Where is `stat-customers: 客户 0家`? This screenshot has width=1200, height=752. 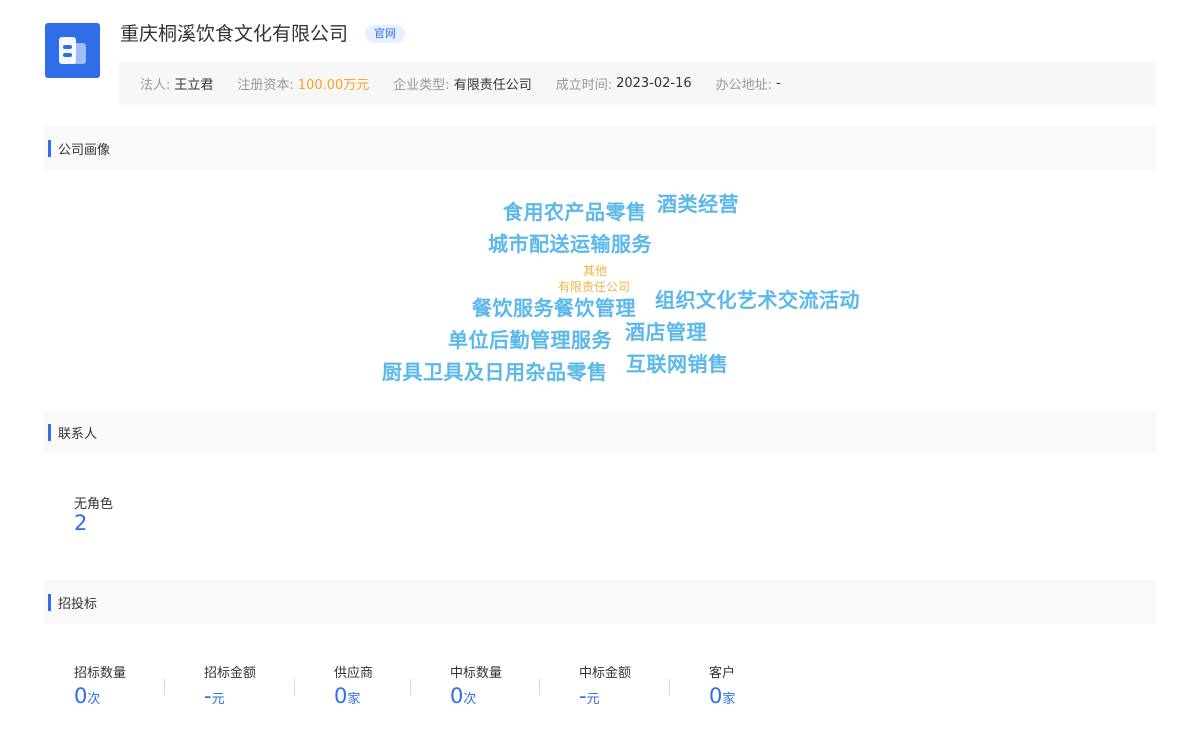 stat-customers: 客户 0家 is located at coordinates (722, 685).